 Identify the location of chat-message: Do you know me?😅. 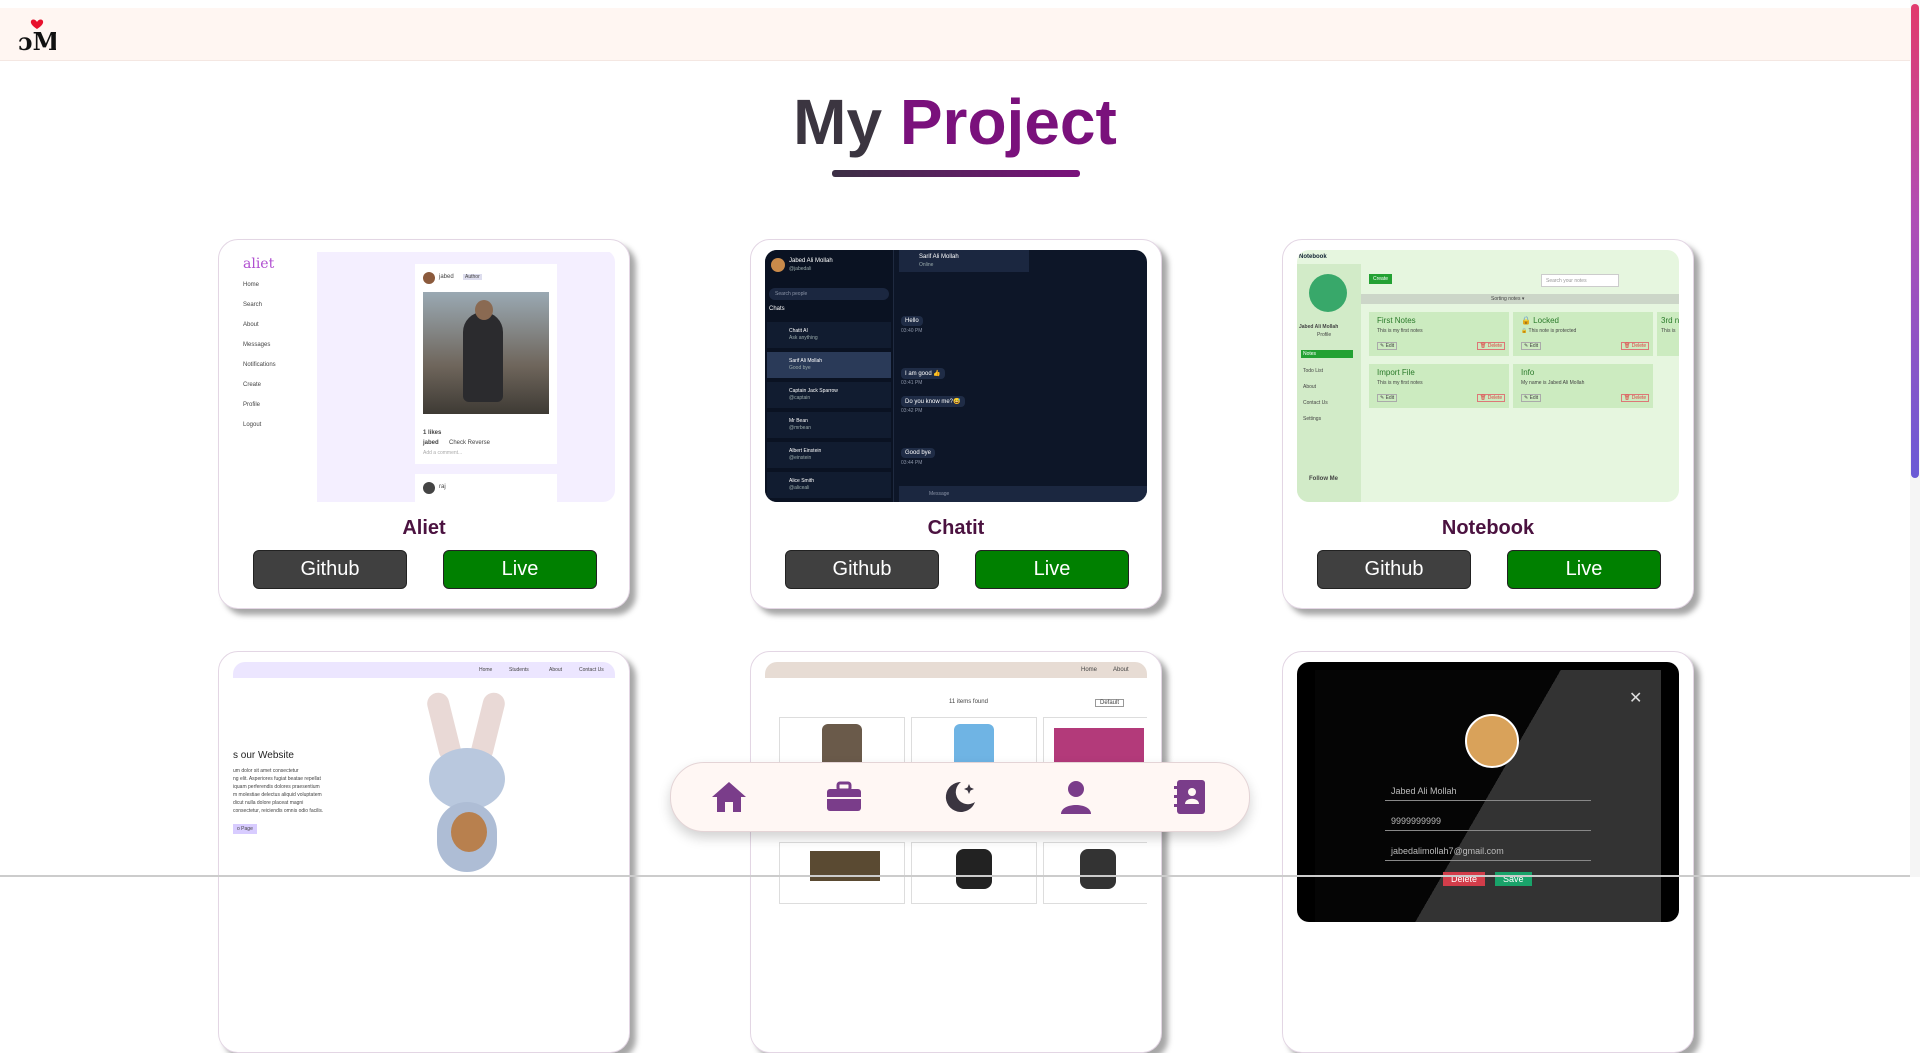
(933, 401).